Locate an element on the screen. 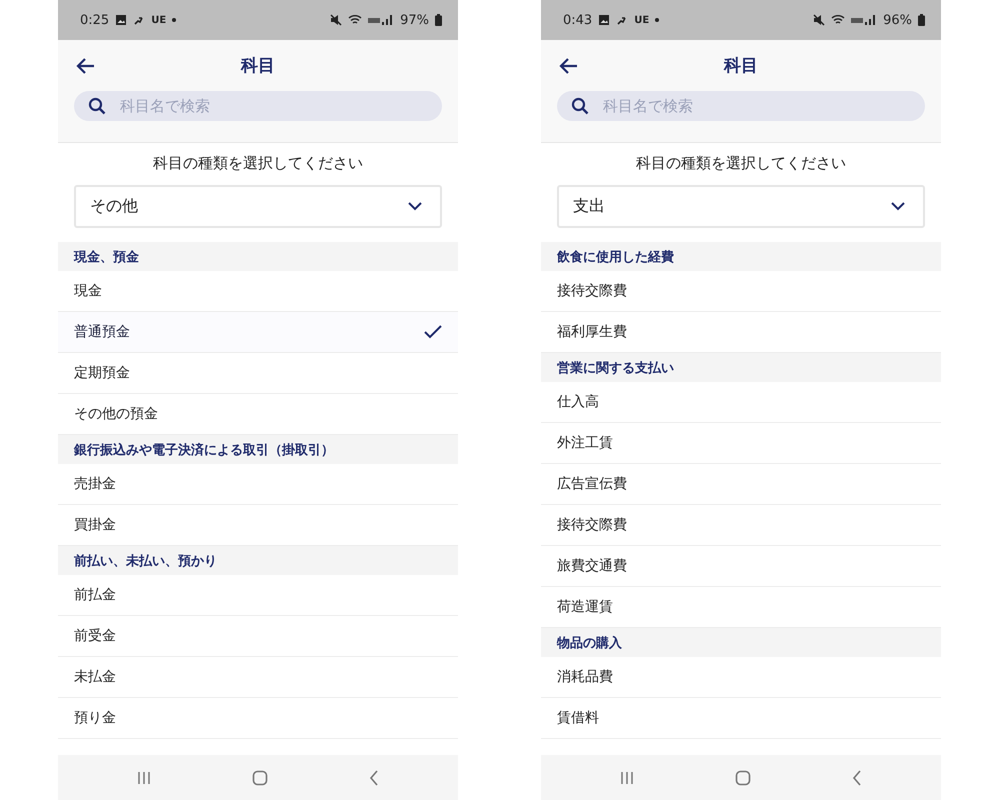  category-dropdown: 支出 is located at coordinates (741, 206).